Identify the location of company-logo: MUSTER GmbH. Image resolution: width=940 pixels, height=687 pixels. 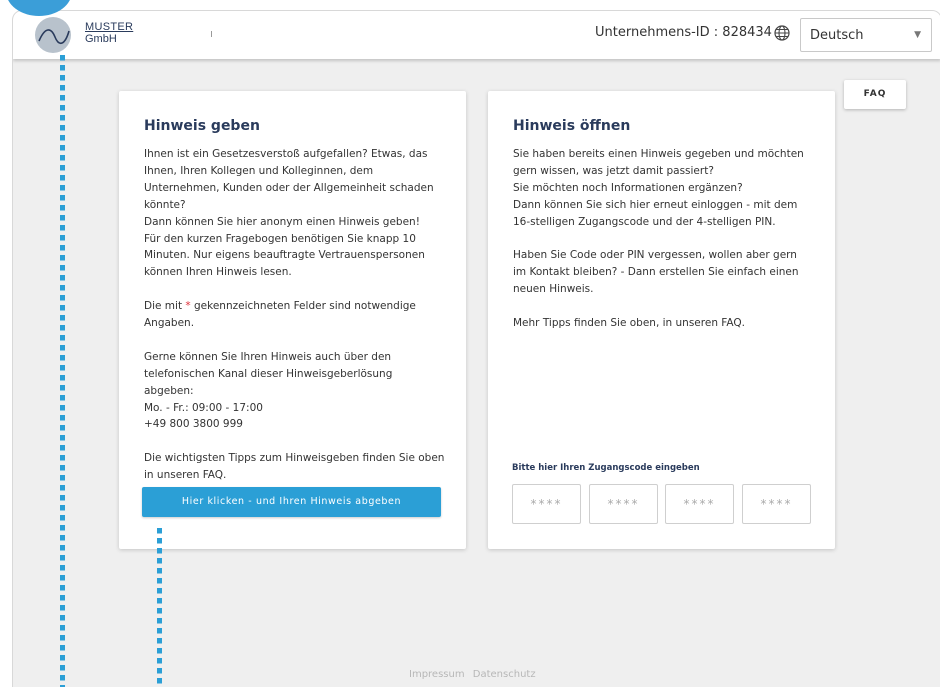
(90, 35).